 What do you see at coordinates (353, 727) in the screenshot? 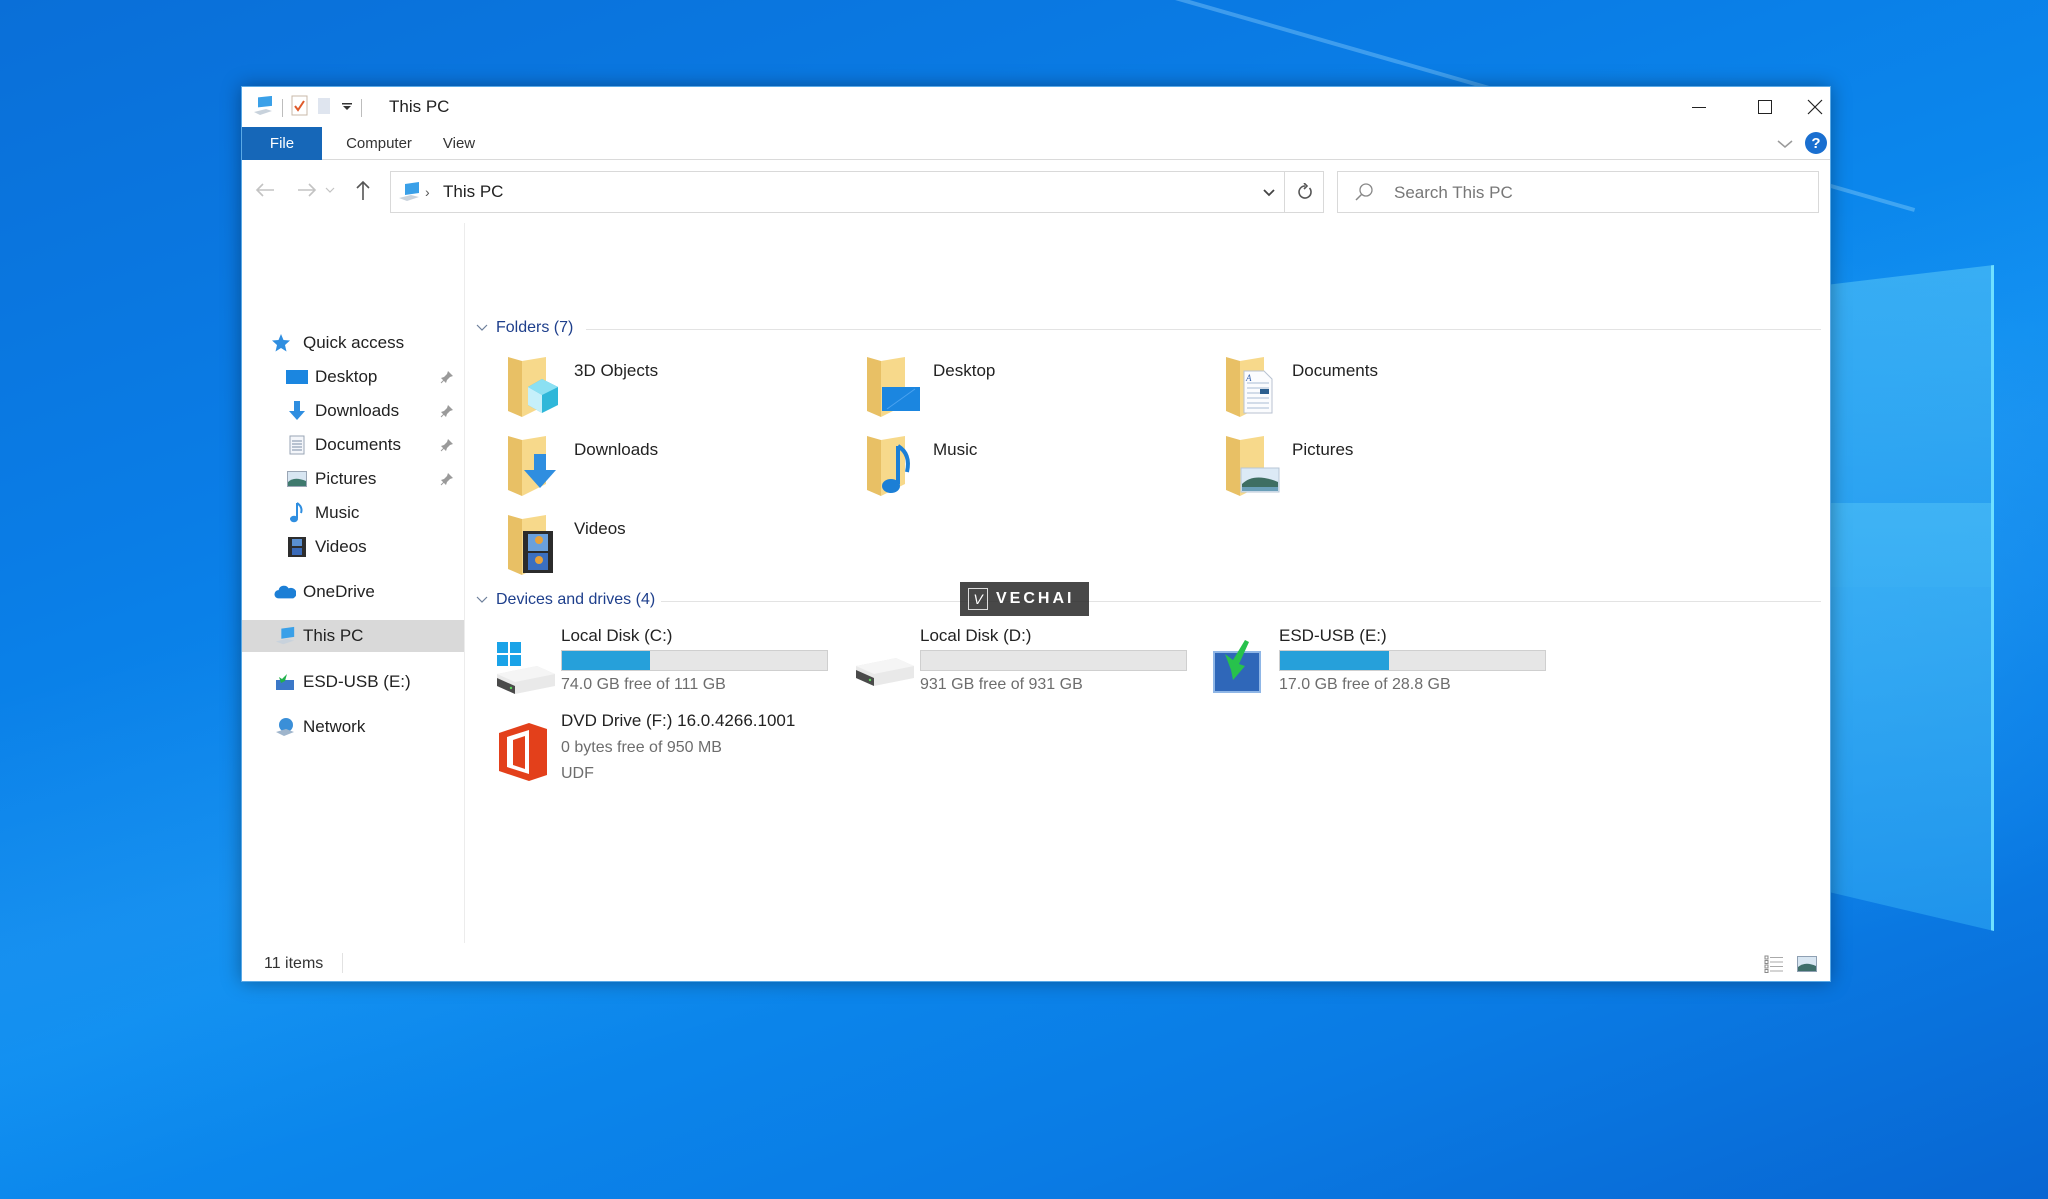
I see `nav-item-network: Network` at bounding box center [353, 727].